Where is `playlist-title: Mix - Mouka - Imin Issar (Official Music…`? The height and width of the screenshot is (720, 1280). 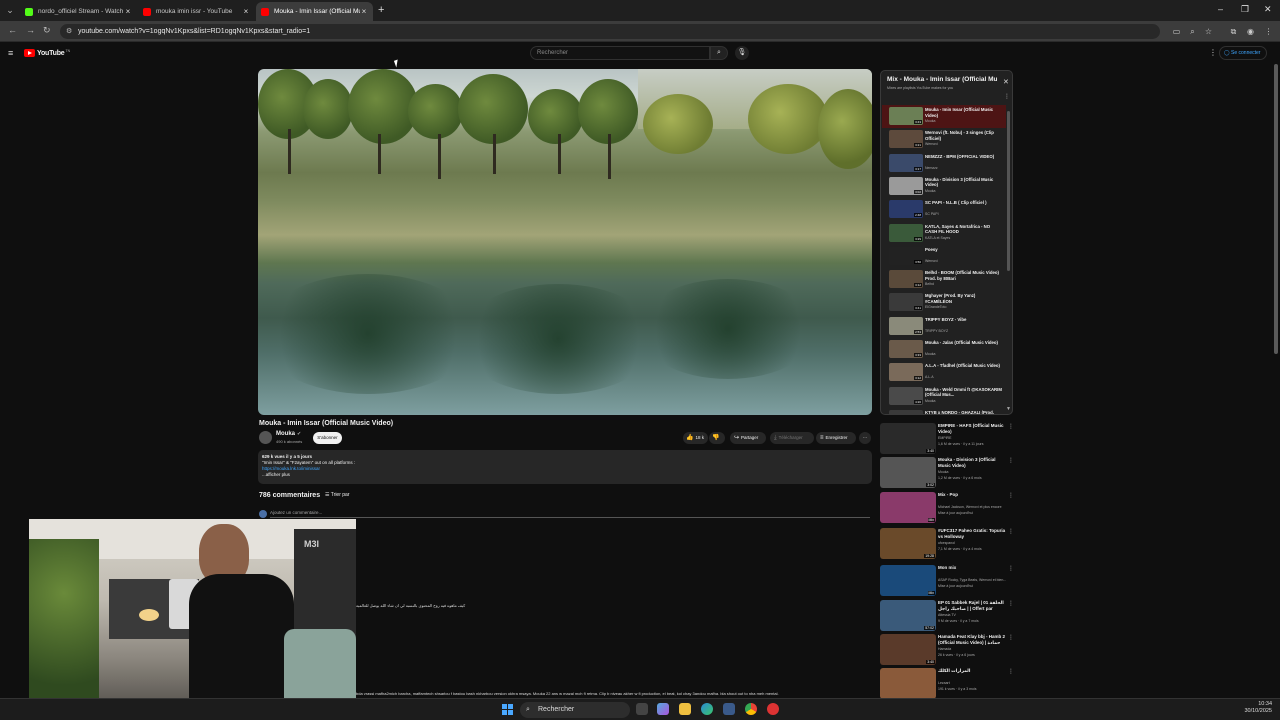
playlist-title: Mix - Mouka - Imin Issar (Official Music… is located at coordinates (942, 79).